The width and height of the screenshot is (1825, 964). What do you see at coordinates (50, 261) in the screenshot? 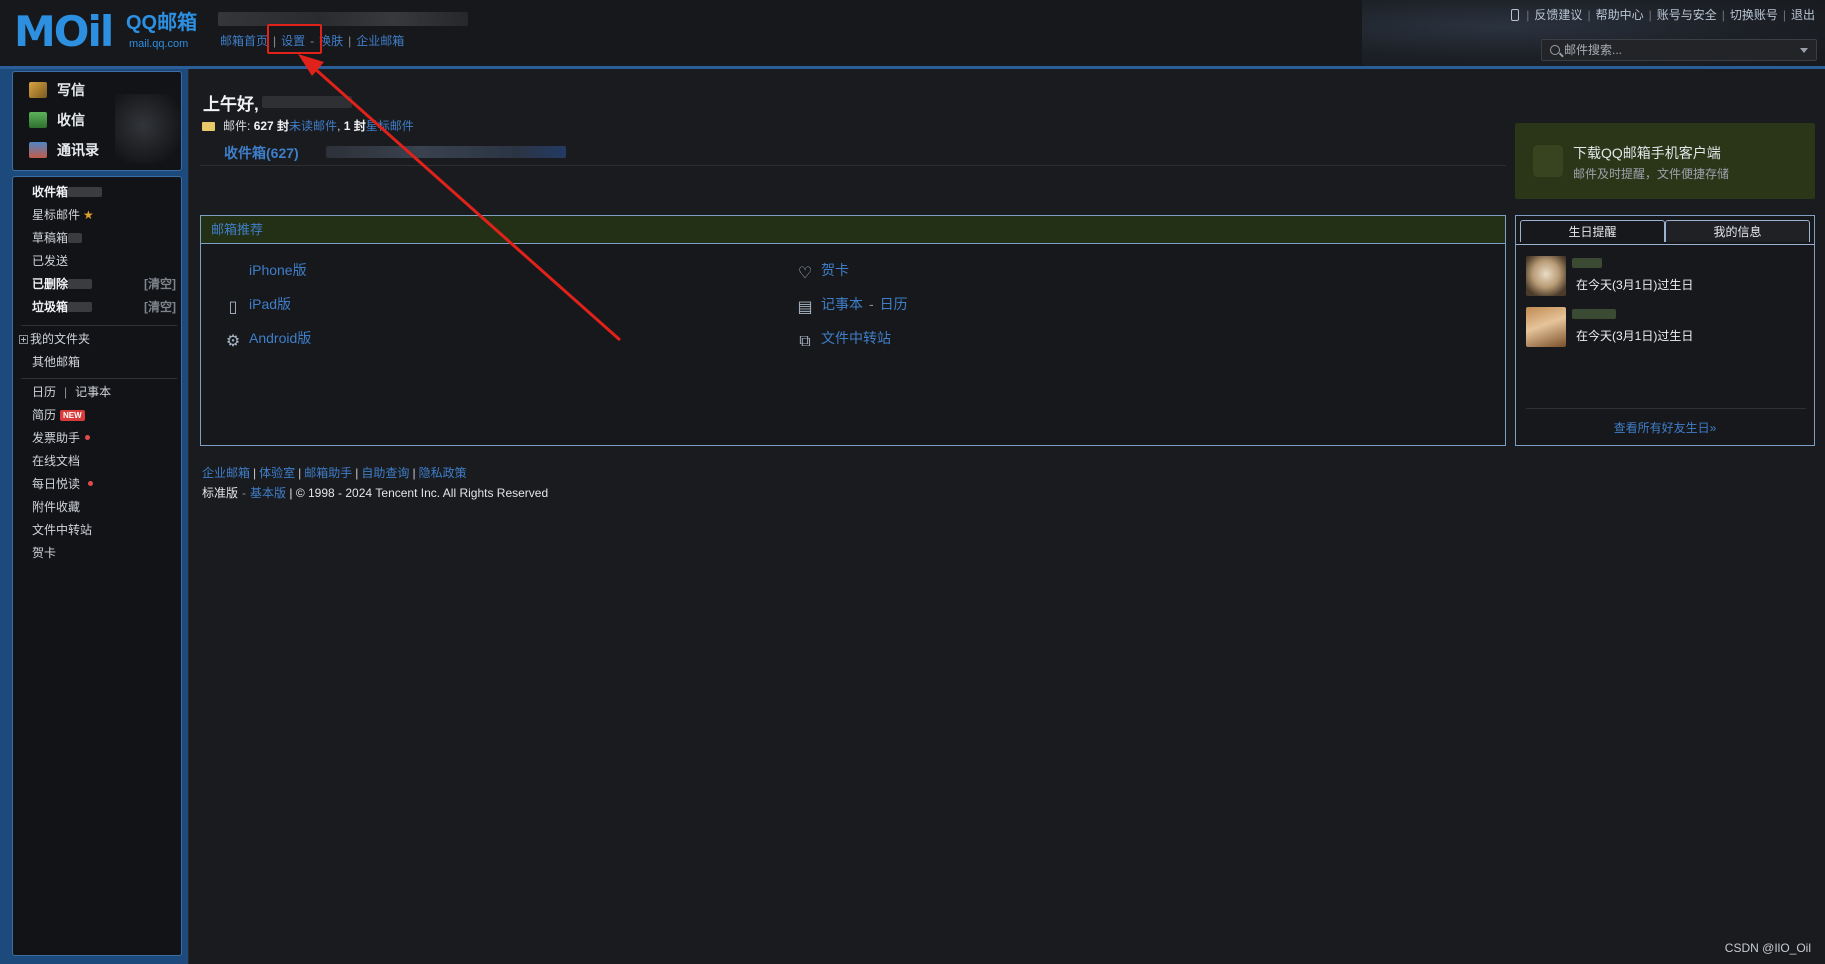
I see `folder-label: 已发送` at bounding box center [50, 261].